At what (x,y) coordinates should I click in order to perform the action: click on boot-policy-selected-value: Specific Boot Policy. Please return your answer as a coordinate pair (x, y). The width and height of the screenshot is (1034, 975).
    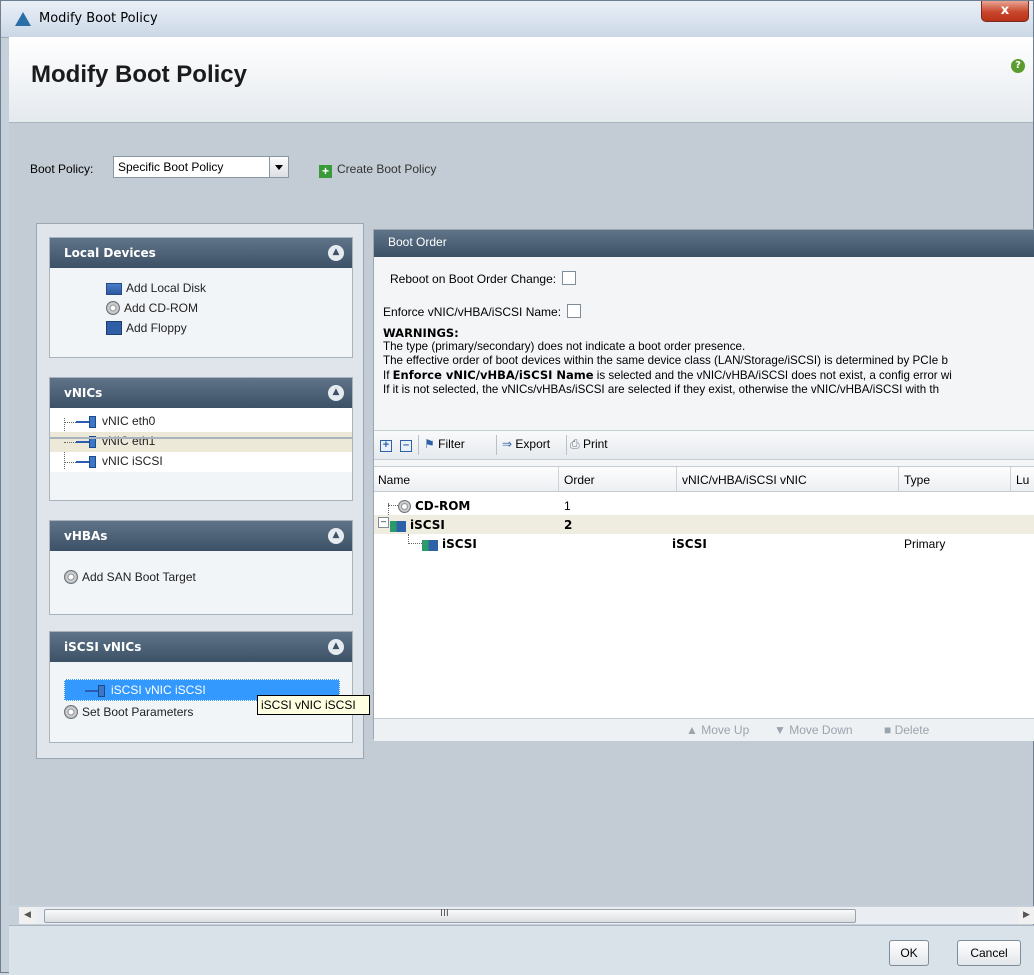
    Looking at the image, I should click on (171, 167).